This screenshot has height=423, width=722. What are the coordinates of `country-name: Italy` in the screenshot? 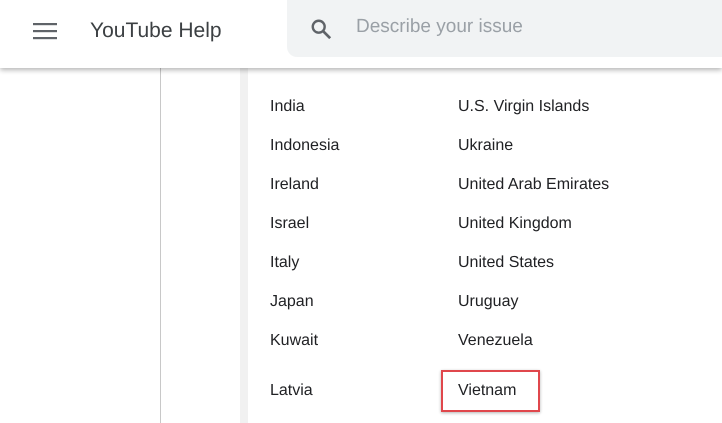 It's located at (285, 262).